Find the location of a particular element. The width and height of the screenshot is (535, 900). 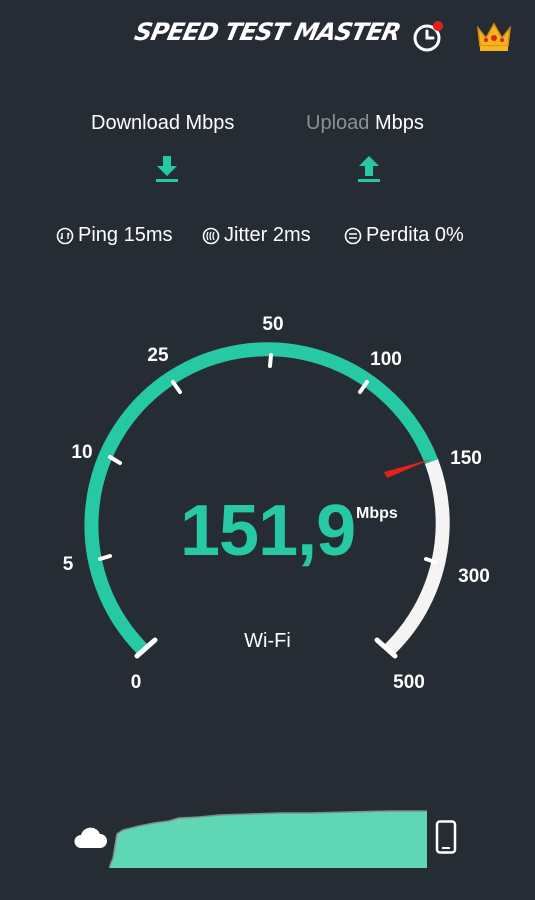

tab-download: Download Mbps is located at coordinates (162, 123).